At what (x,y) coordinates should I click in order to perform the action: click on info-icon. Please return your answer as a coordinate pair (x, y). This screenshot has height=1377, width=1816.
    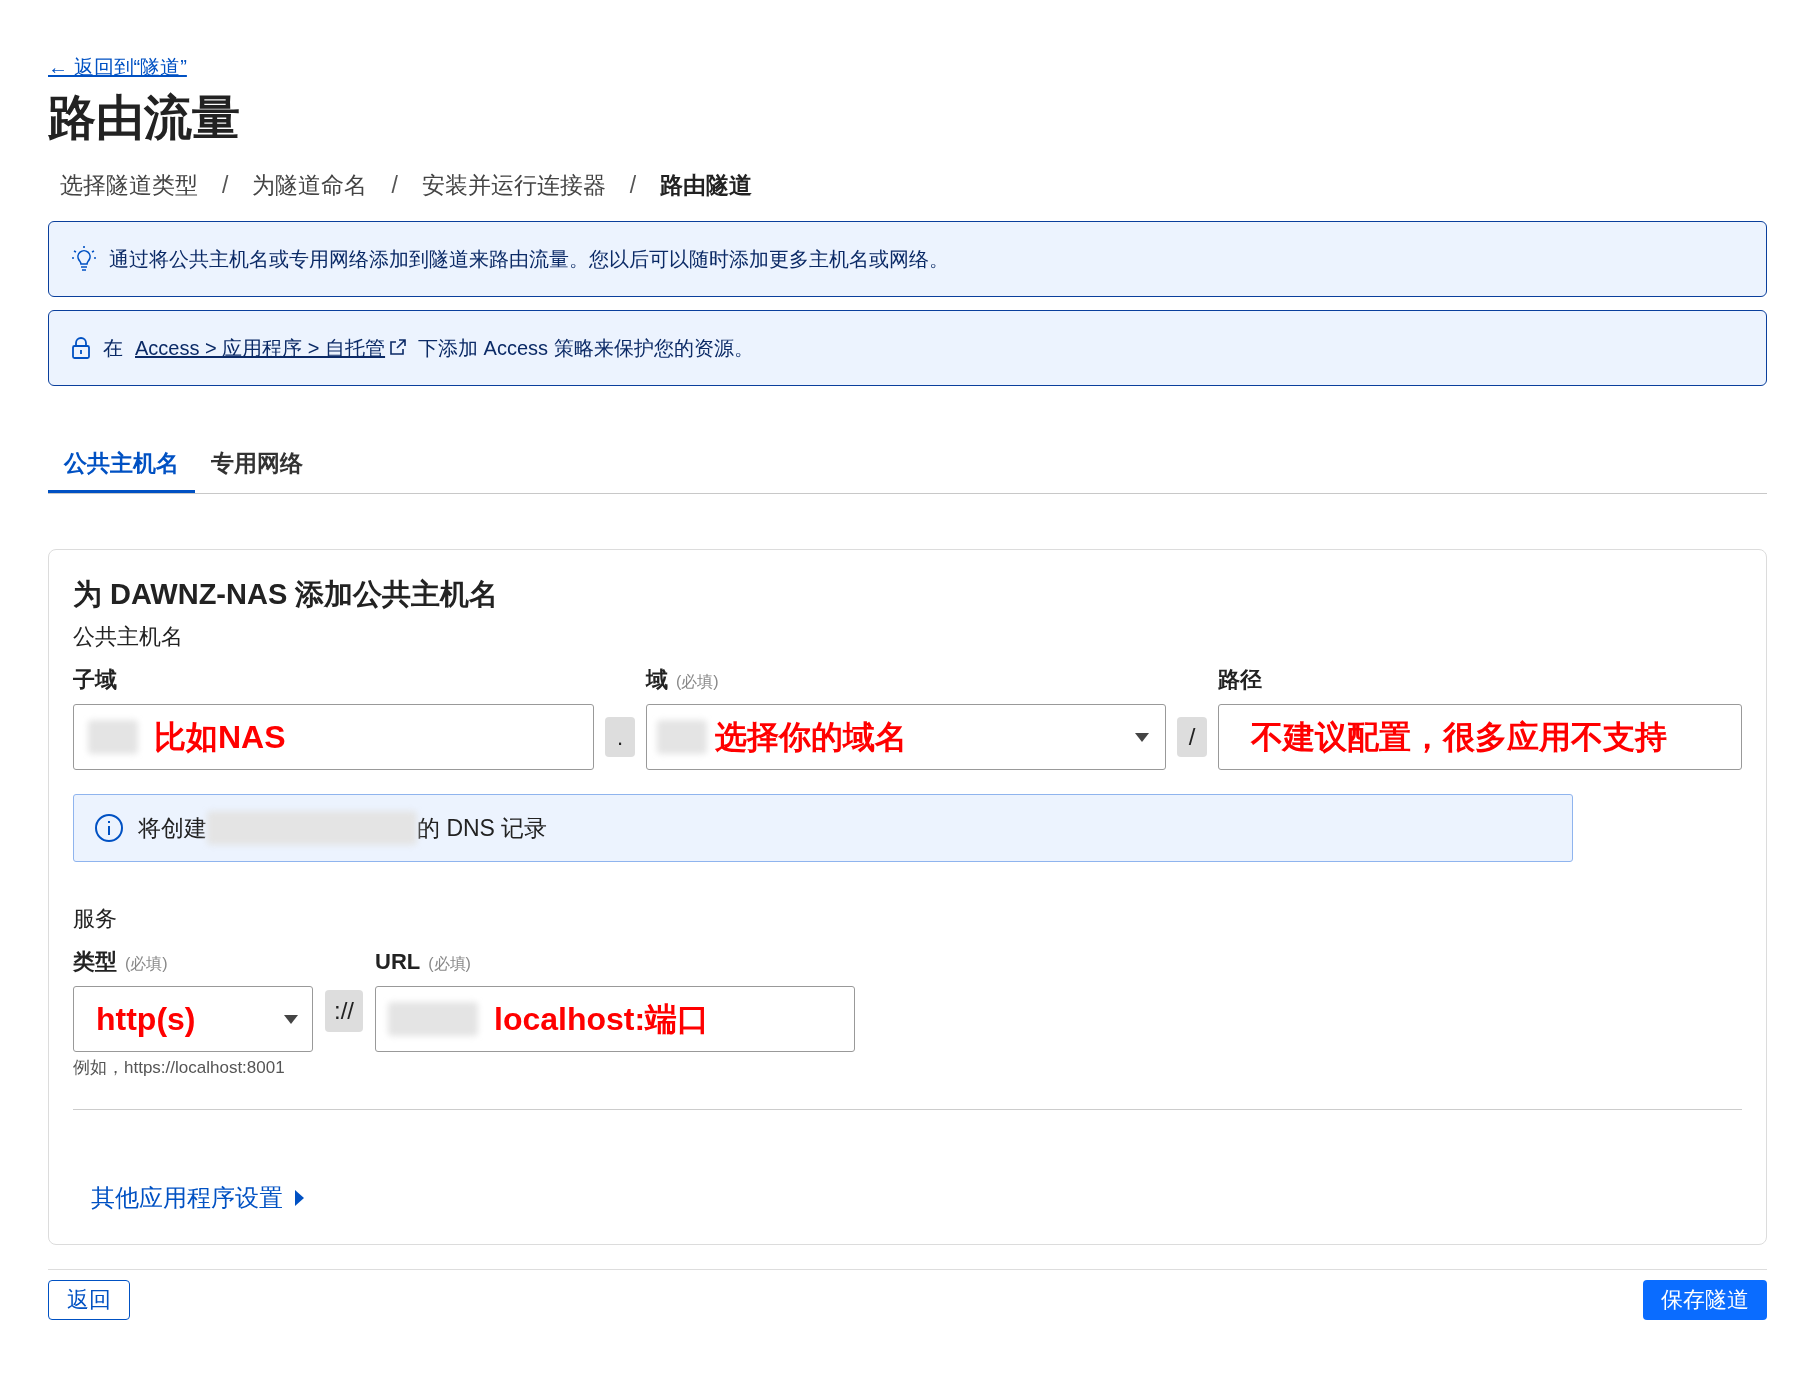
    Looking at the image, I should click on (109, 828).